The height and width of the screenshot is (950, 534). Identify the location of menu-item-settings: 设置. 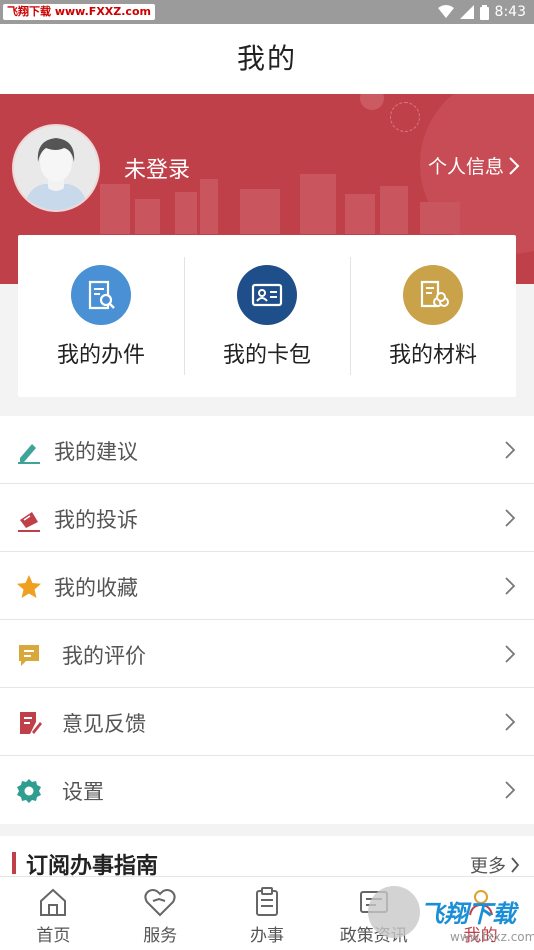
(267, 790).